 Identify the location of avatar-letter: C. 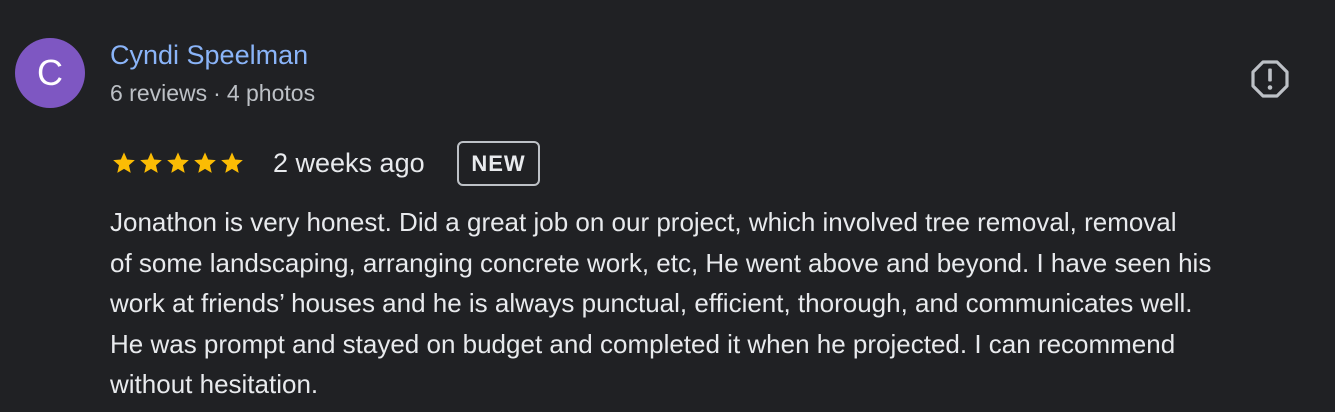
(50, 72).